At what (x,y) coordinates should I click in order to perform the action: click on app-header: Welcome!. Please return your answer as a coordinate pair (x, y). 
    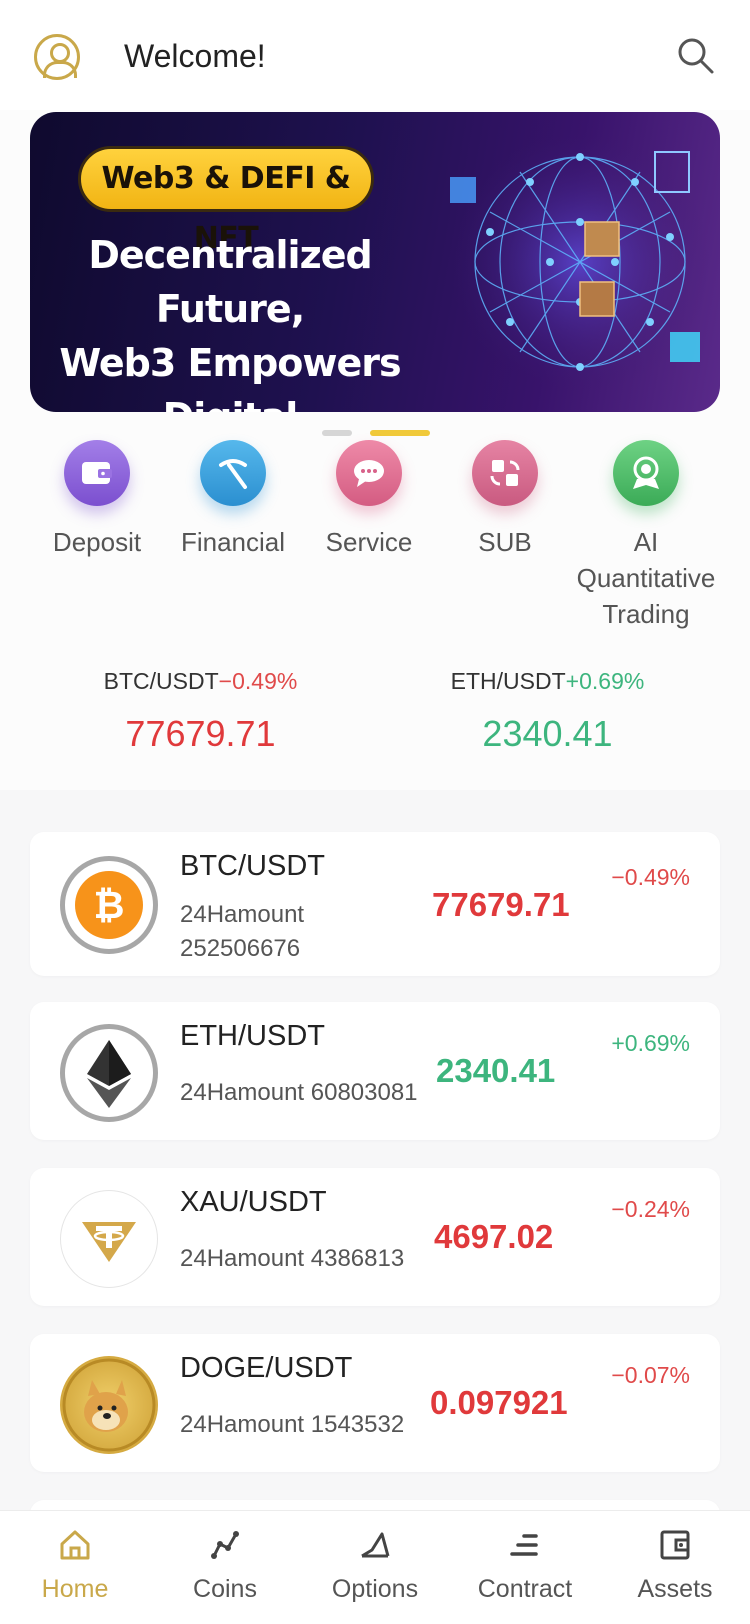
    Looking at the image, I should click on (375, 55).